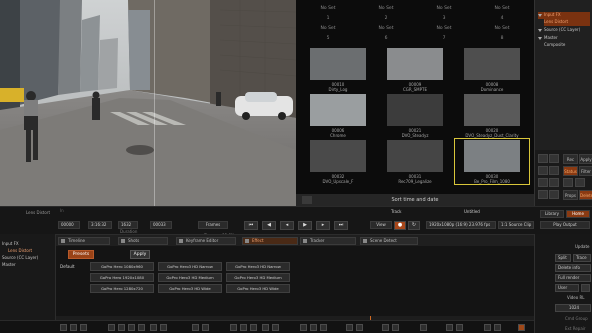 The width and height of the screenshot is (592, 333). Describe the element at coordinates (313, 327) in the screenshot. I see `mark-in-icon` at that location.